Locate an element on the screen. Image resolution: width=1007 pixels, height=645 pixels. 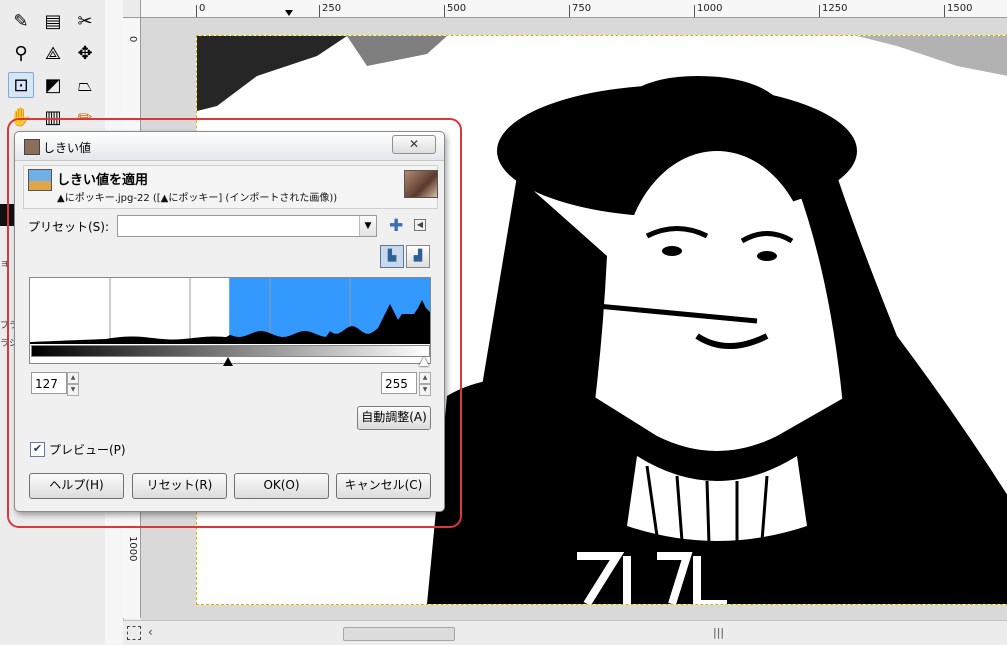
low-threshold-input: 127 is located at coordinates (49, 383).